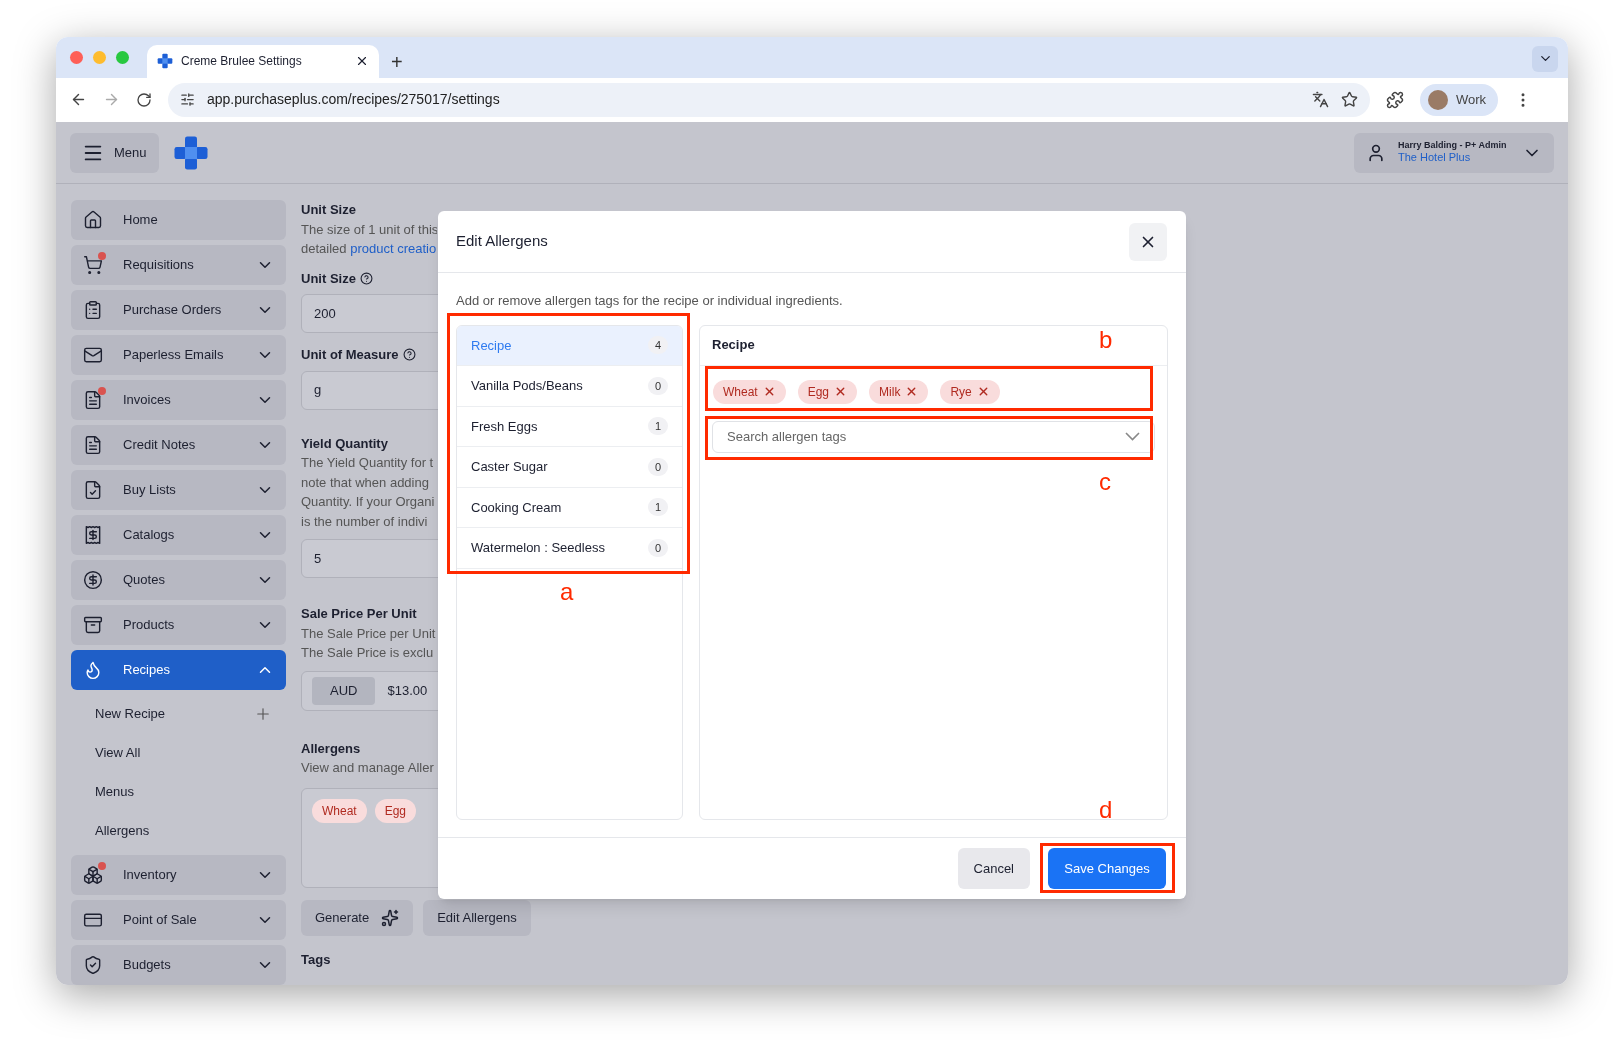 This screenshot has height=1060, width=1624. What do you see at coordinates (178, 752) in the screenshot?
I see `sidebar-subitem: View All` at bounding box center [178, 752].